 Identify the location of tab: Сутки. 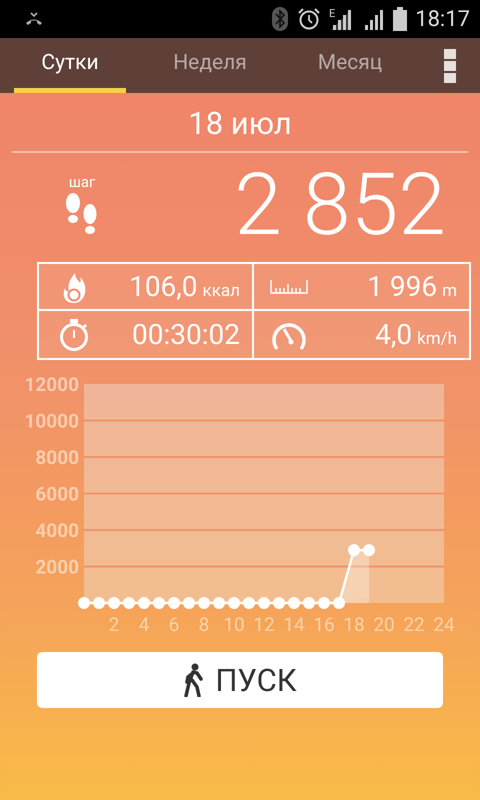
(70, 65).